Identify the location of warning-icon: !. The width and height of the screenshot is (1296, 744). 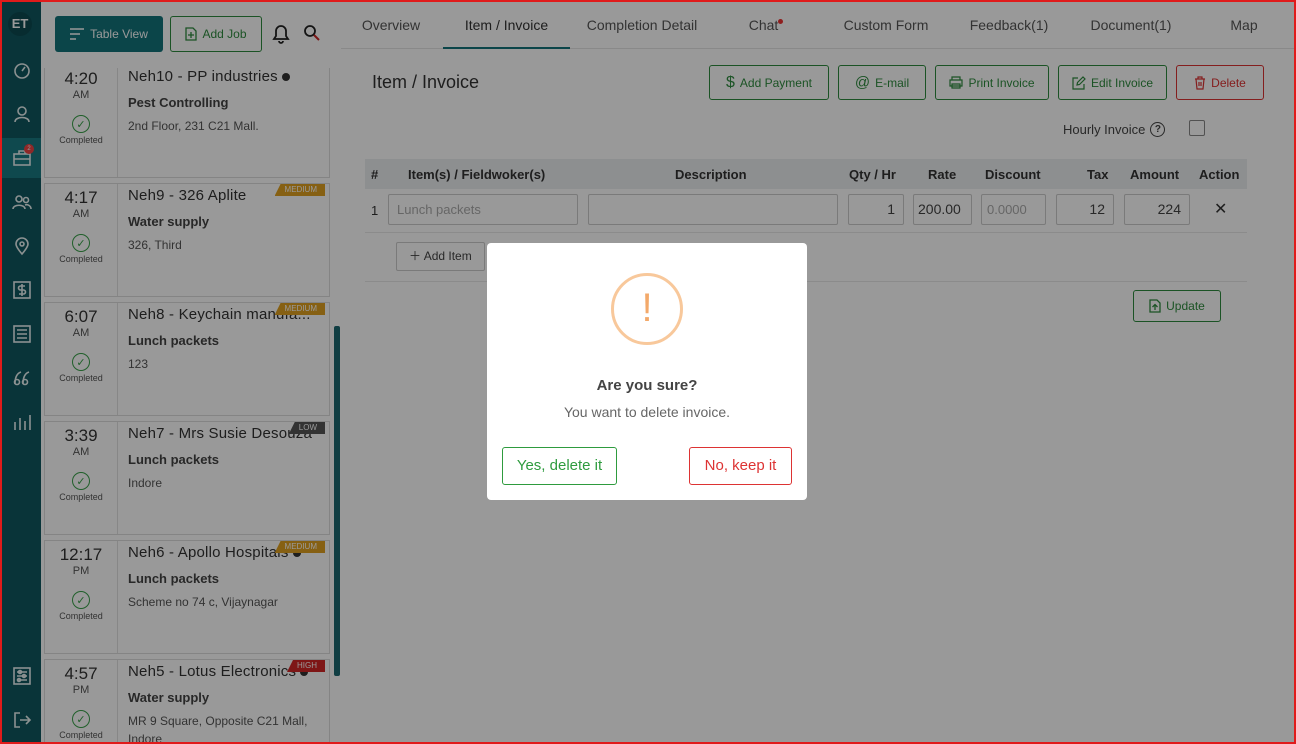
(647, 309).